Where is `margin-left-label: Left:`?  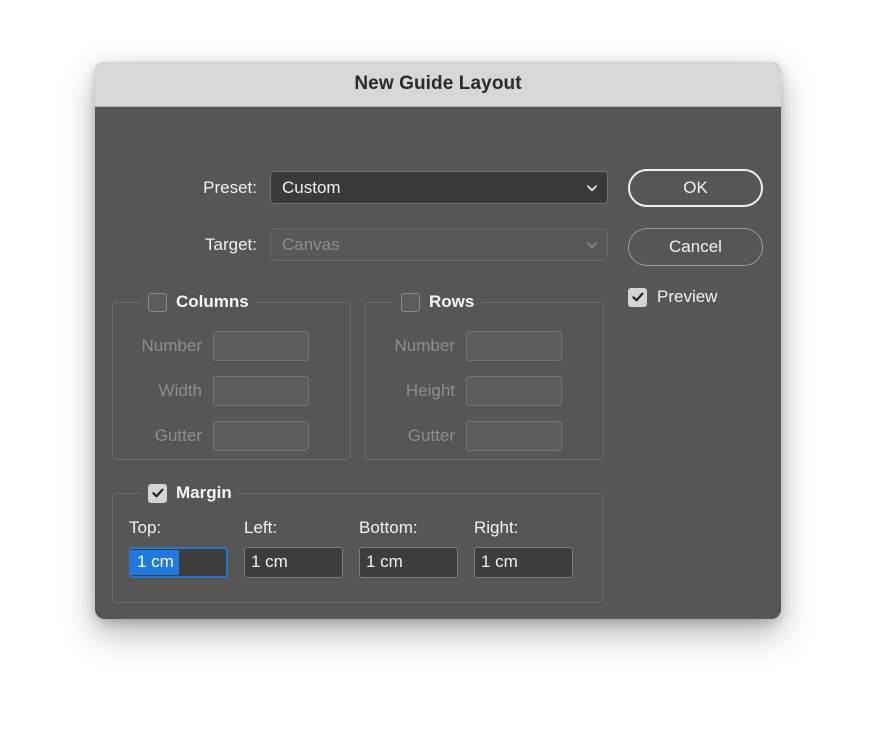
margin-left-label: Left: is located at coordinates (261, 527).